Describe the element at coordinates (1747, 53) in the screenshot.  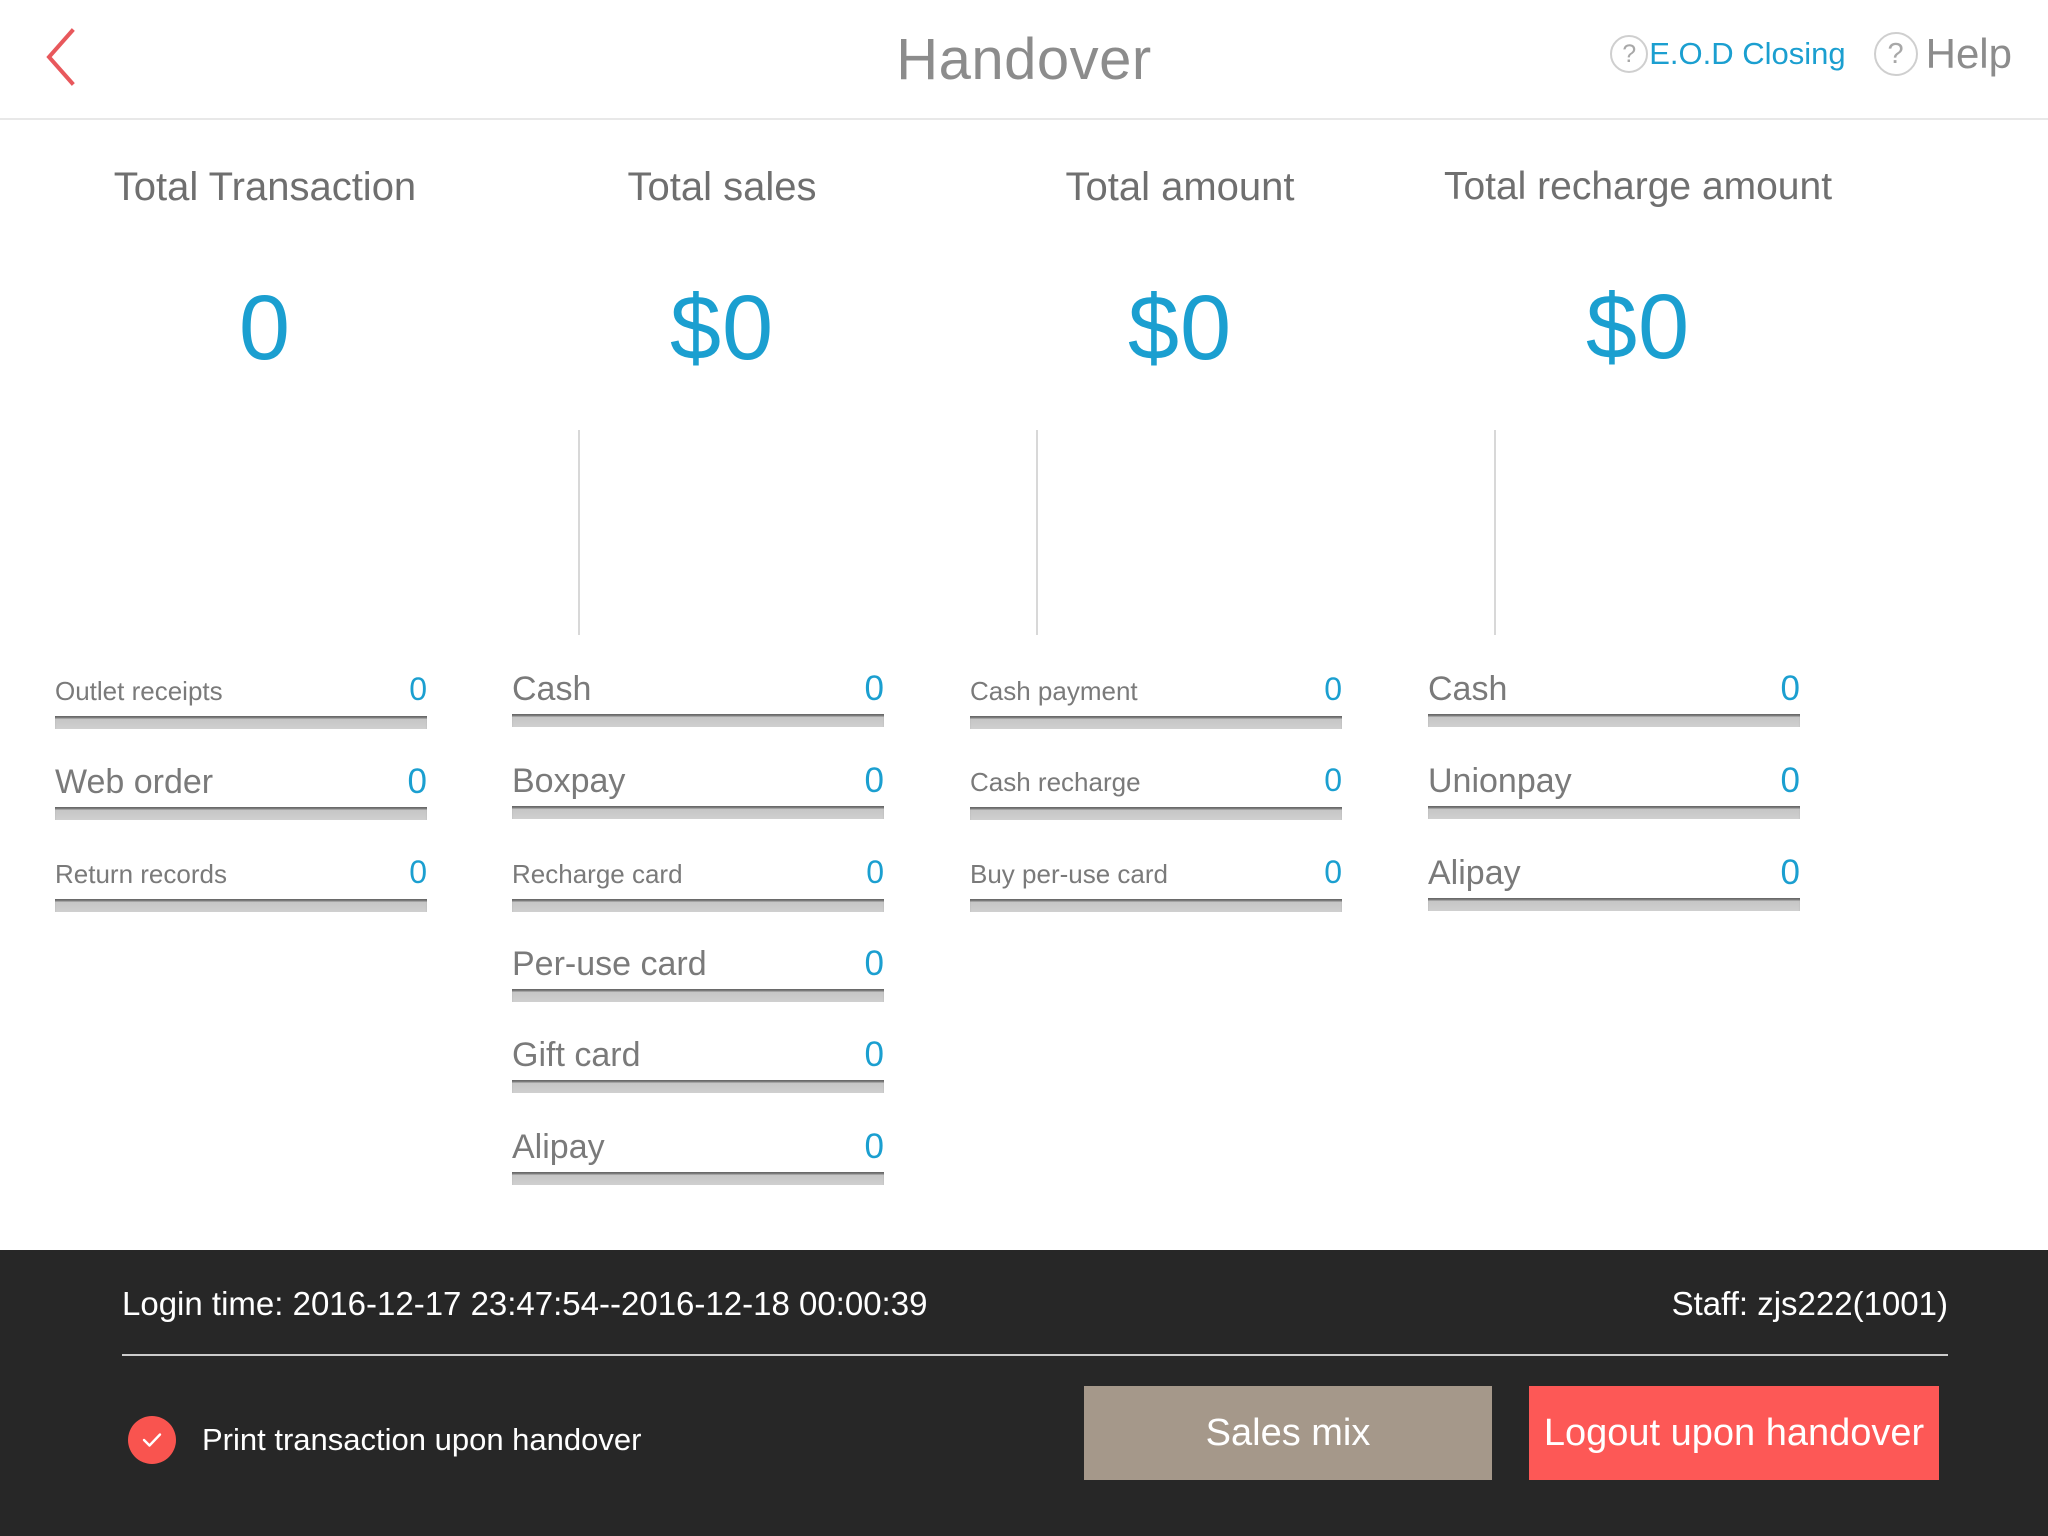
I see `eod-closing-label: E.O.D Closing` at that location.